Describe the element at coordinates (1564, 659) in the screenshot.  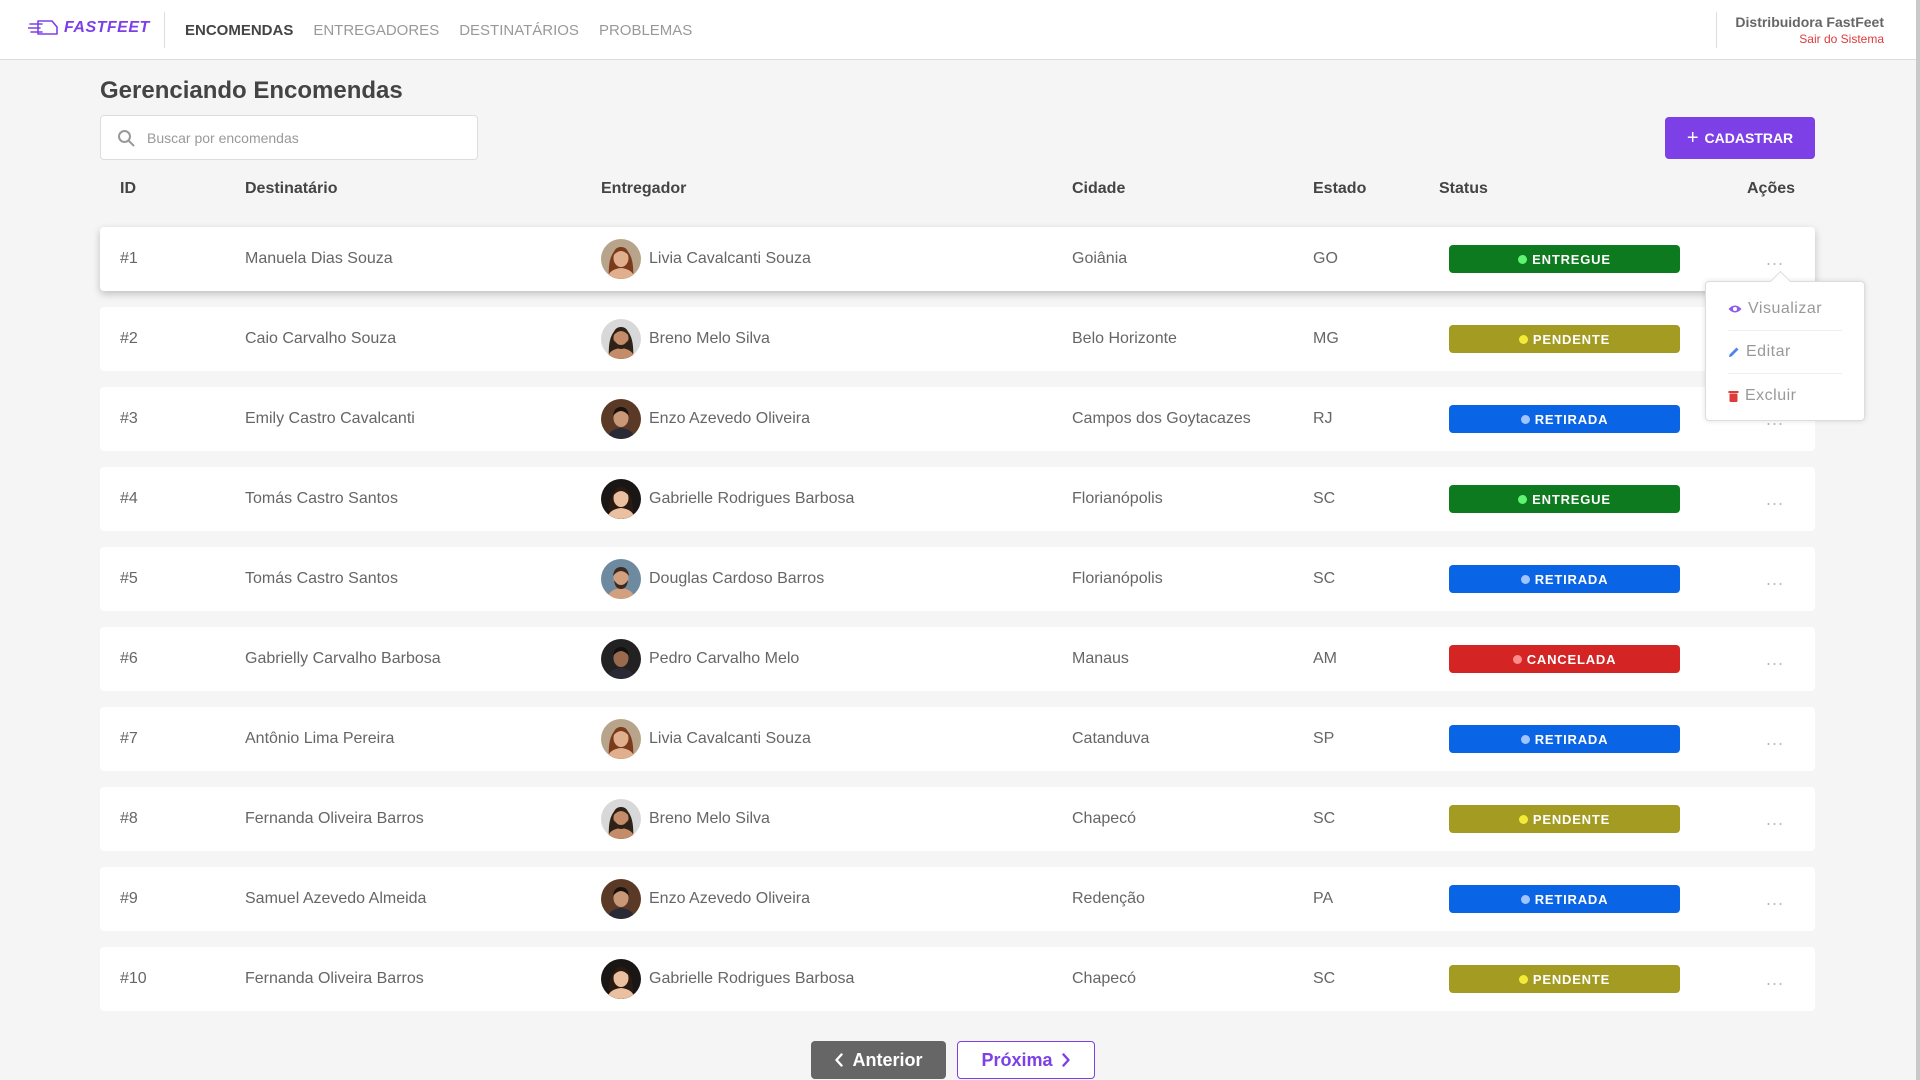
I see `status-badge: CANCELADA` at that location.